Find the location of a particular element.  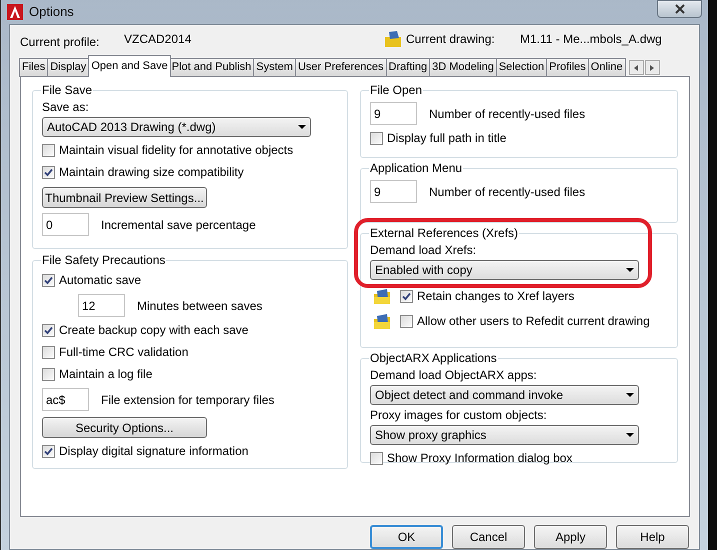

input-field: ac$ is located at coordinates (65, 399).